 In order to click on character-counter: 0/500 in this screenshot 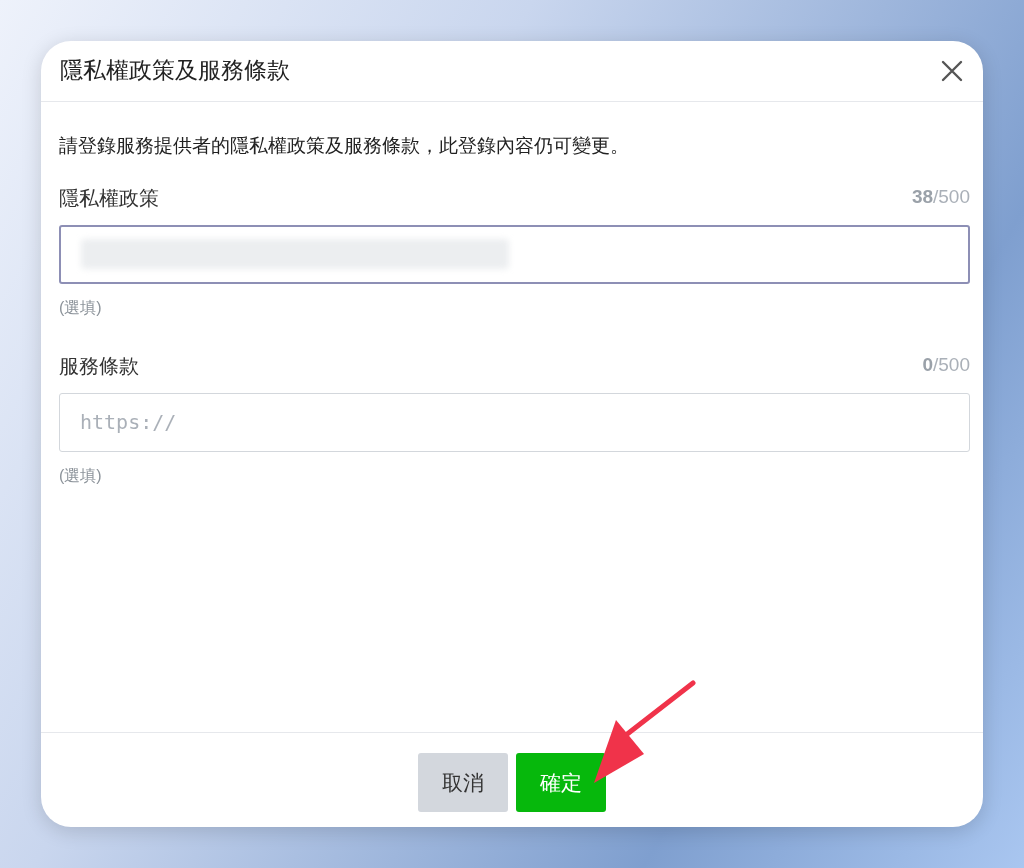, I will do `click(946, 365)`.